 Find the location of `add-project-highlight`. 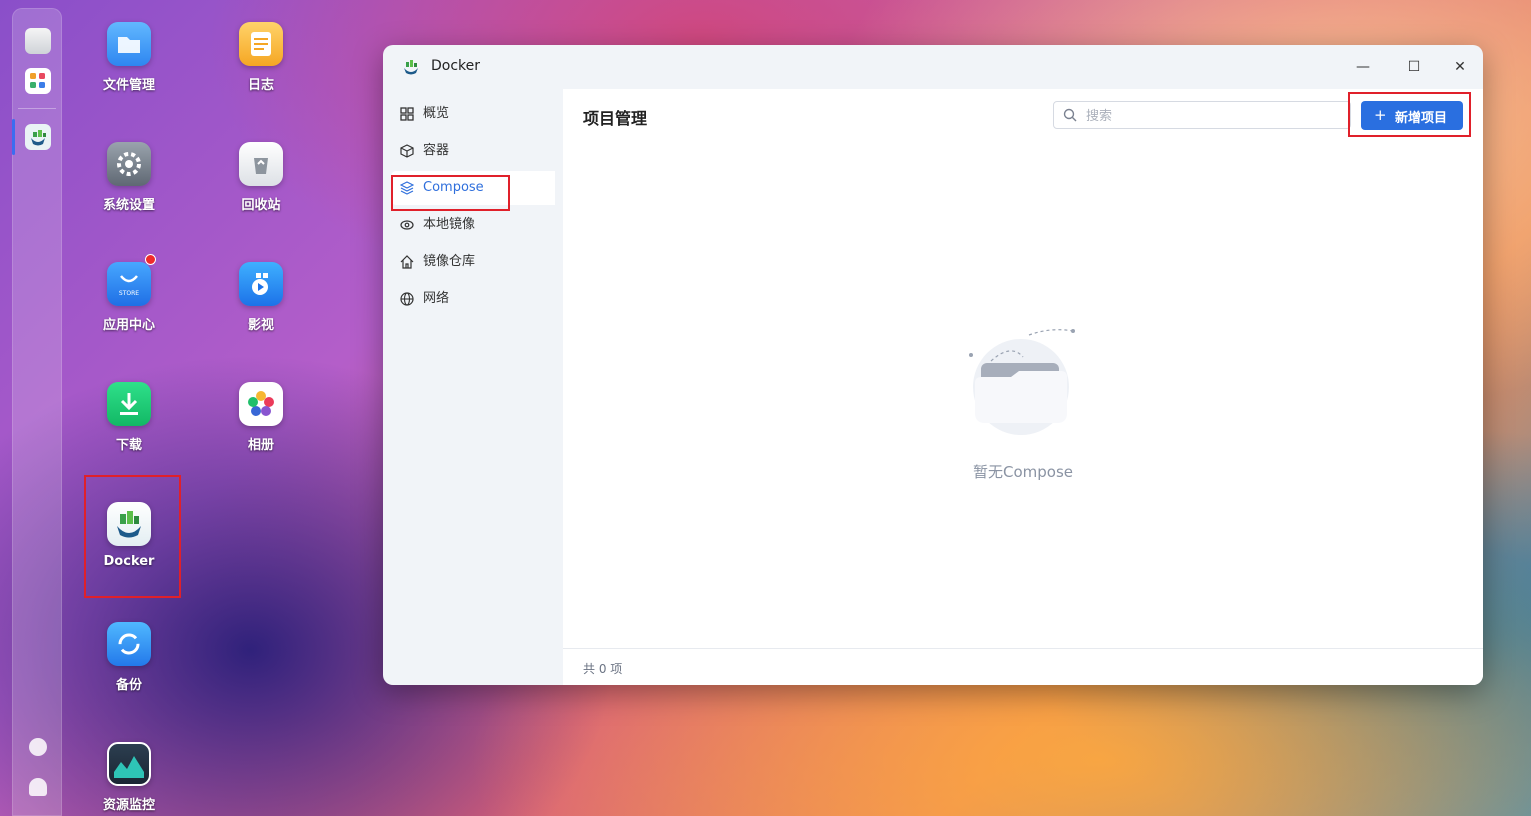

add-project-highlight is located at coordinates (1409, 114).